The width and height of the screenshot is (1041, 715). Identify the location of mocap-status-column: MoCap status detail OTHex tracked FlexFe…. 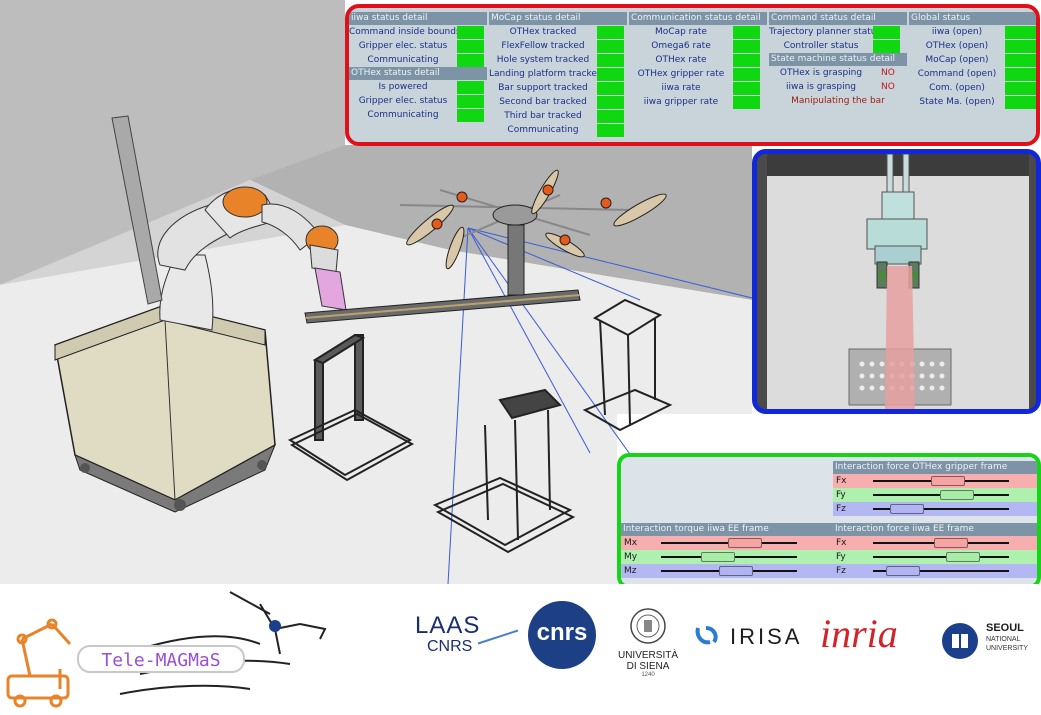
(558, 74).